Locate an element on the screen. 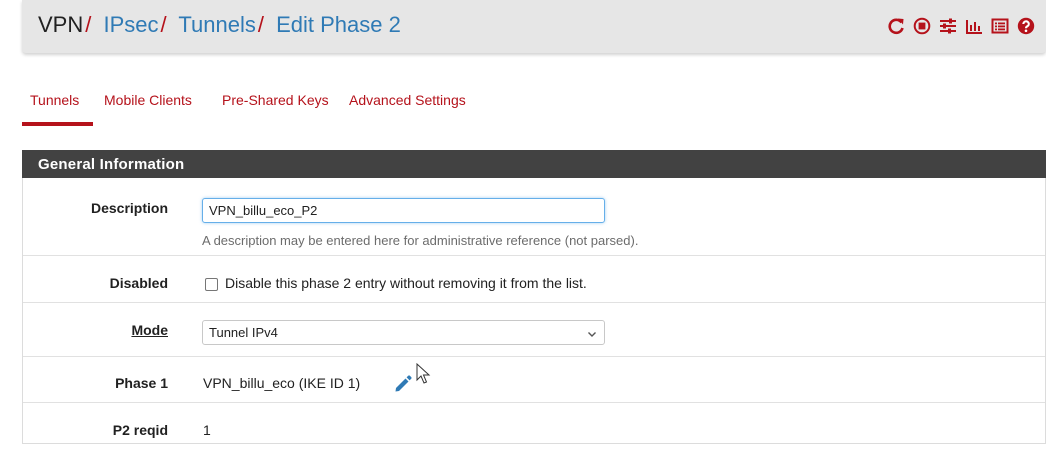 Image resolution: width=1046 pixels, height=454 pixels. chevron-down-icon is located at coordinates (592, 334).